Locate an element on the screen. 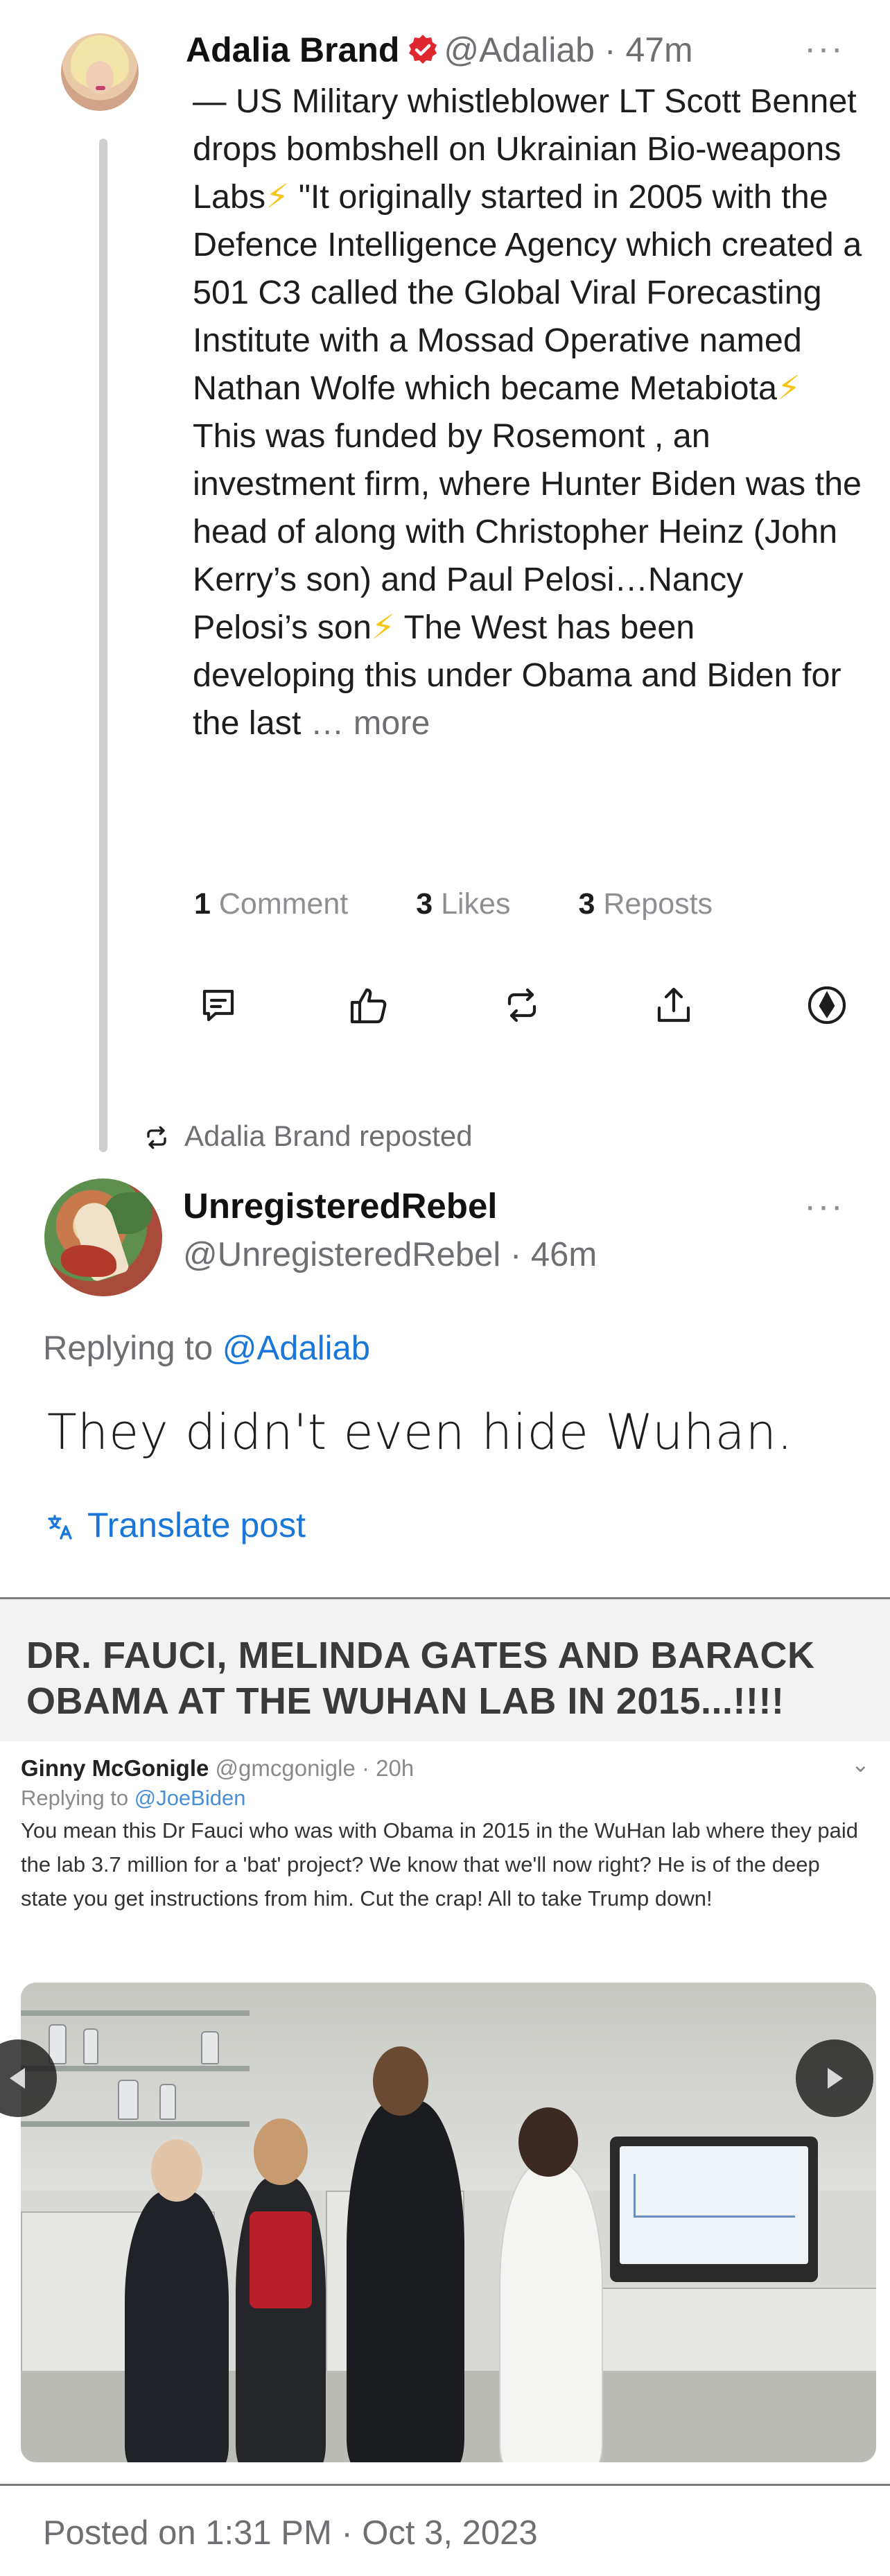 The width and height of the screenshot is (890, 2576). comments-label: Comment is located at coordinates (283, 904).